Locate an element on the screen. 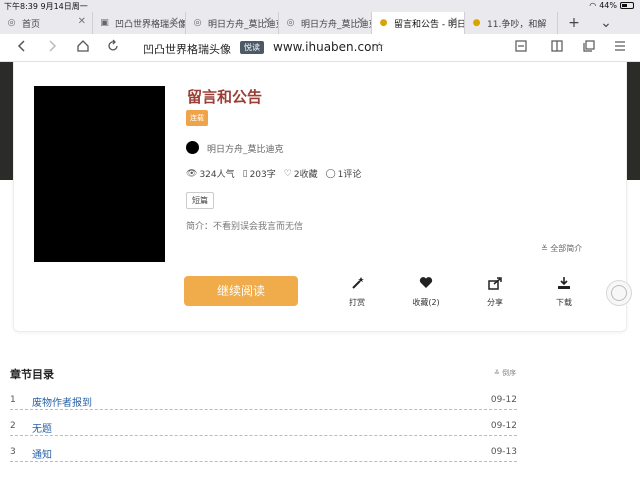  stat-comments: ◯ 1评论 is located at coordinates (343, 174).